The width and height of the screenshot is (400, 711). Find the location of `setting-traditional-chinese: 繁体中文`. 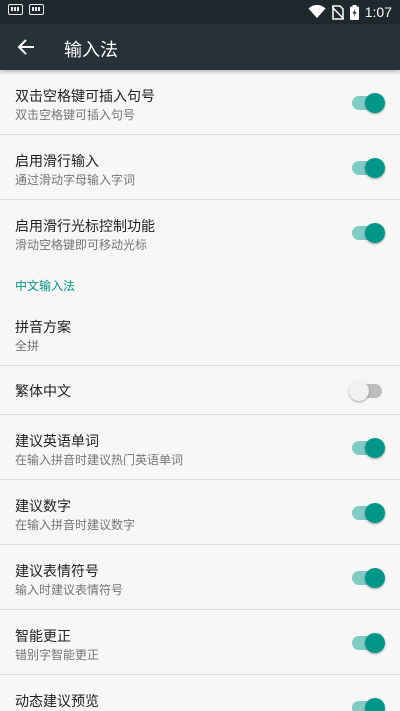

setting-traditional-chinese: 繁体中文 is located at coordinates (200, 390).